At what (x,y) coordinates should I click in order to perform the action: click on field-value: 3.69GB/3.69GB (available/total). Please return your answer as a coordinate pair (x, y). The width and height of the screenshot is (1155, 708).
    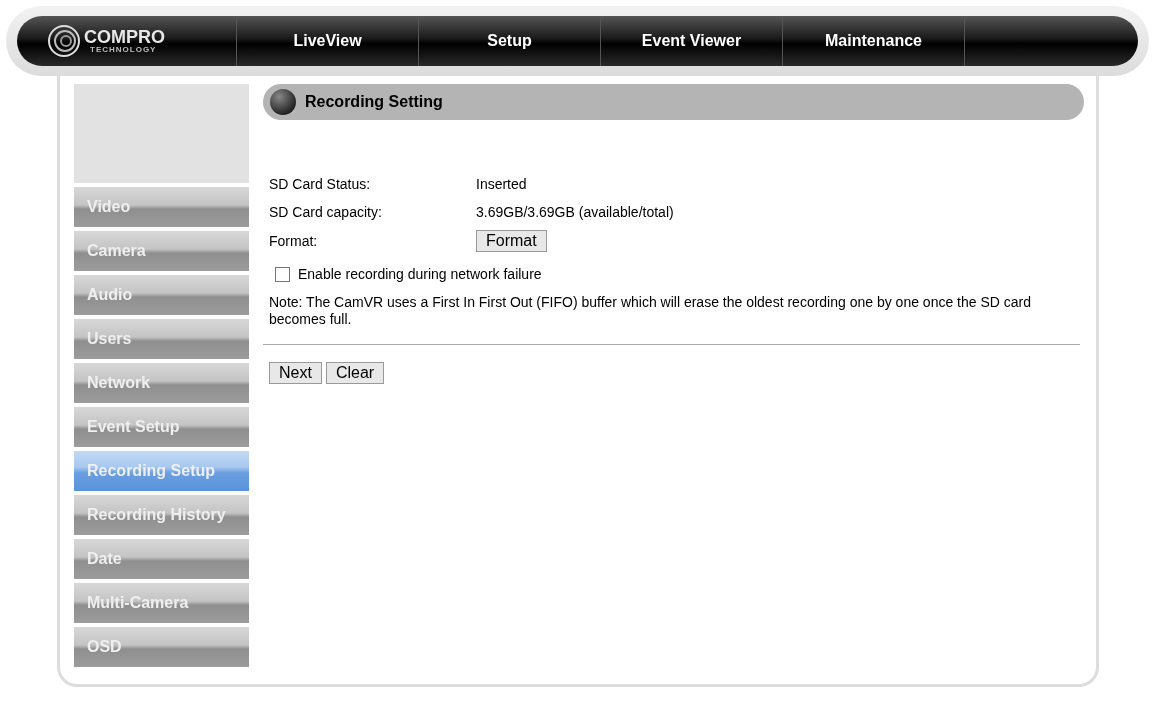
    Looking at the image, I should click on (575, 212).